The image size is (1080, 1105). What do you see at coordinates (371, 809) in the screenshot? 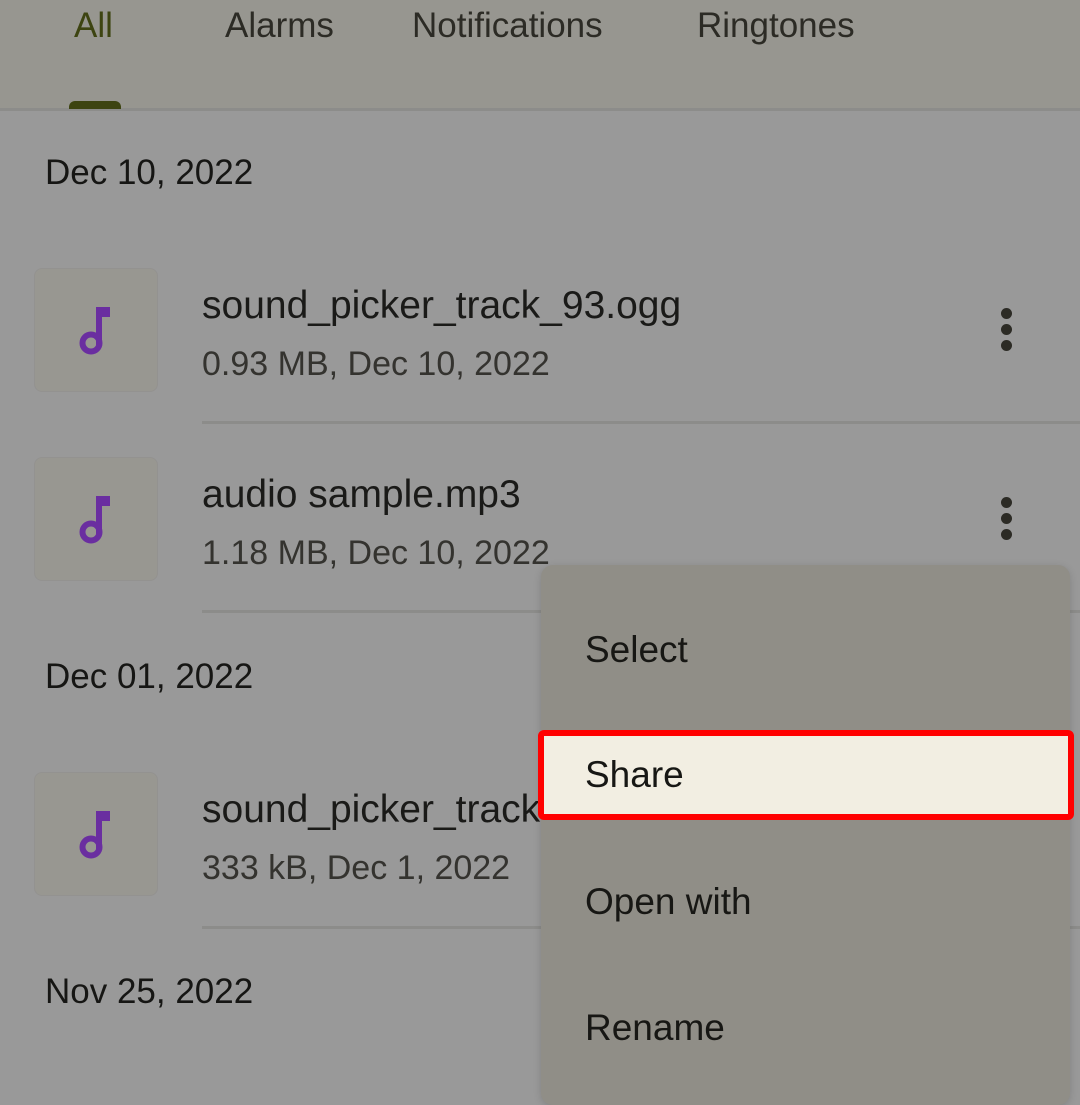
I see `file-name: sound_picker_track` at bounding box center [371, 809].